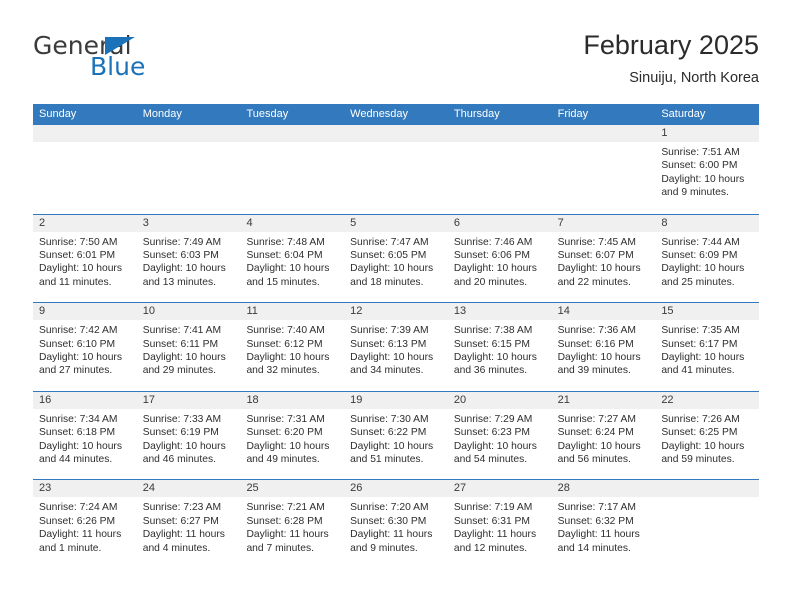  Describe the element at coordinates (77, 344) in the screenshot. I see `sunset-text: Sunset: 6:10 PM` at that location.